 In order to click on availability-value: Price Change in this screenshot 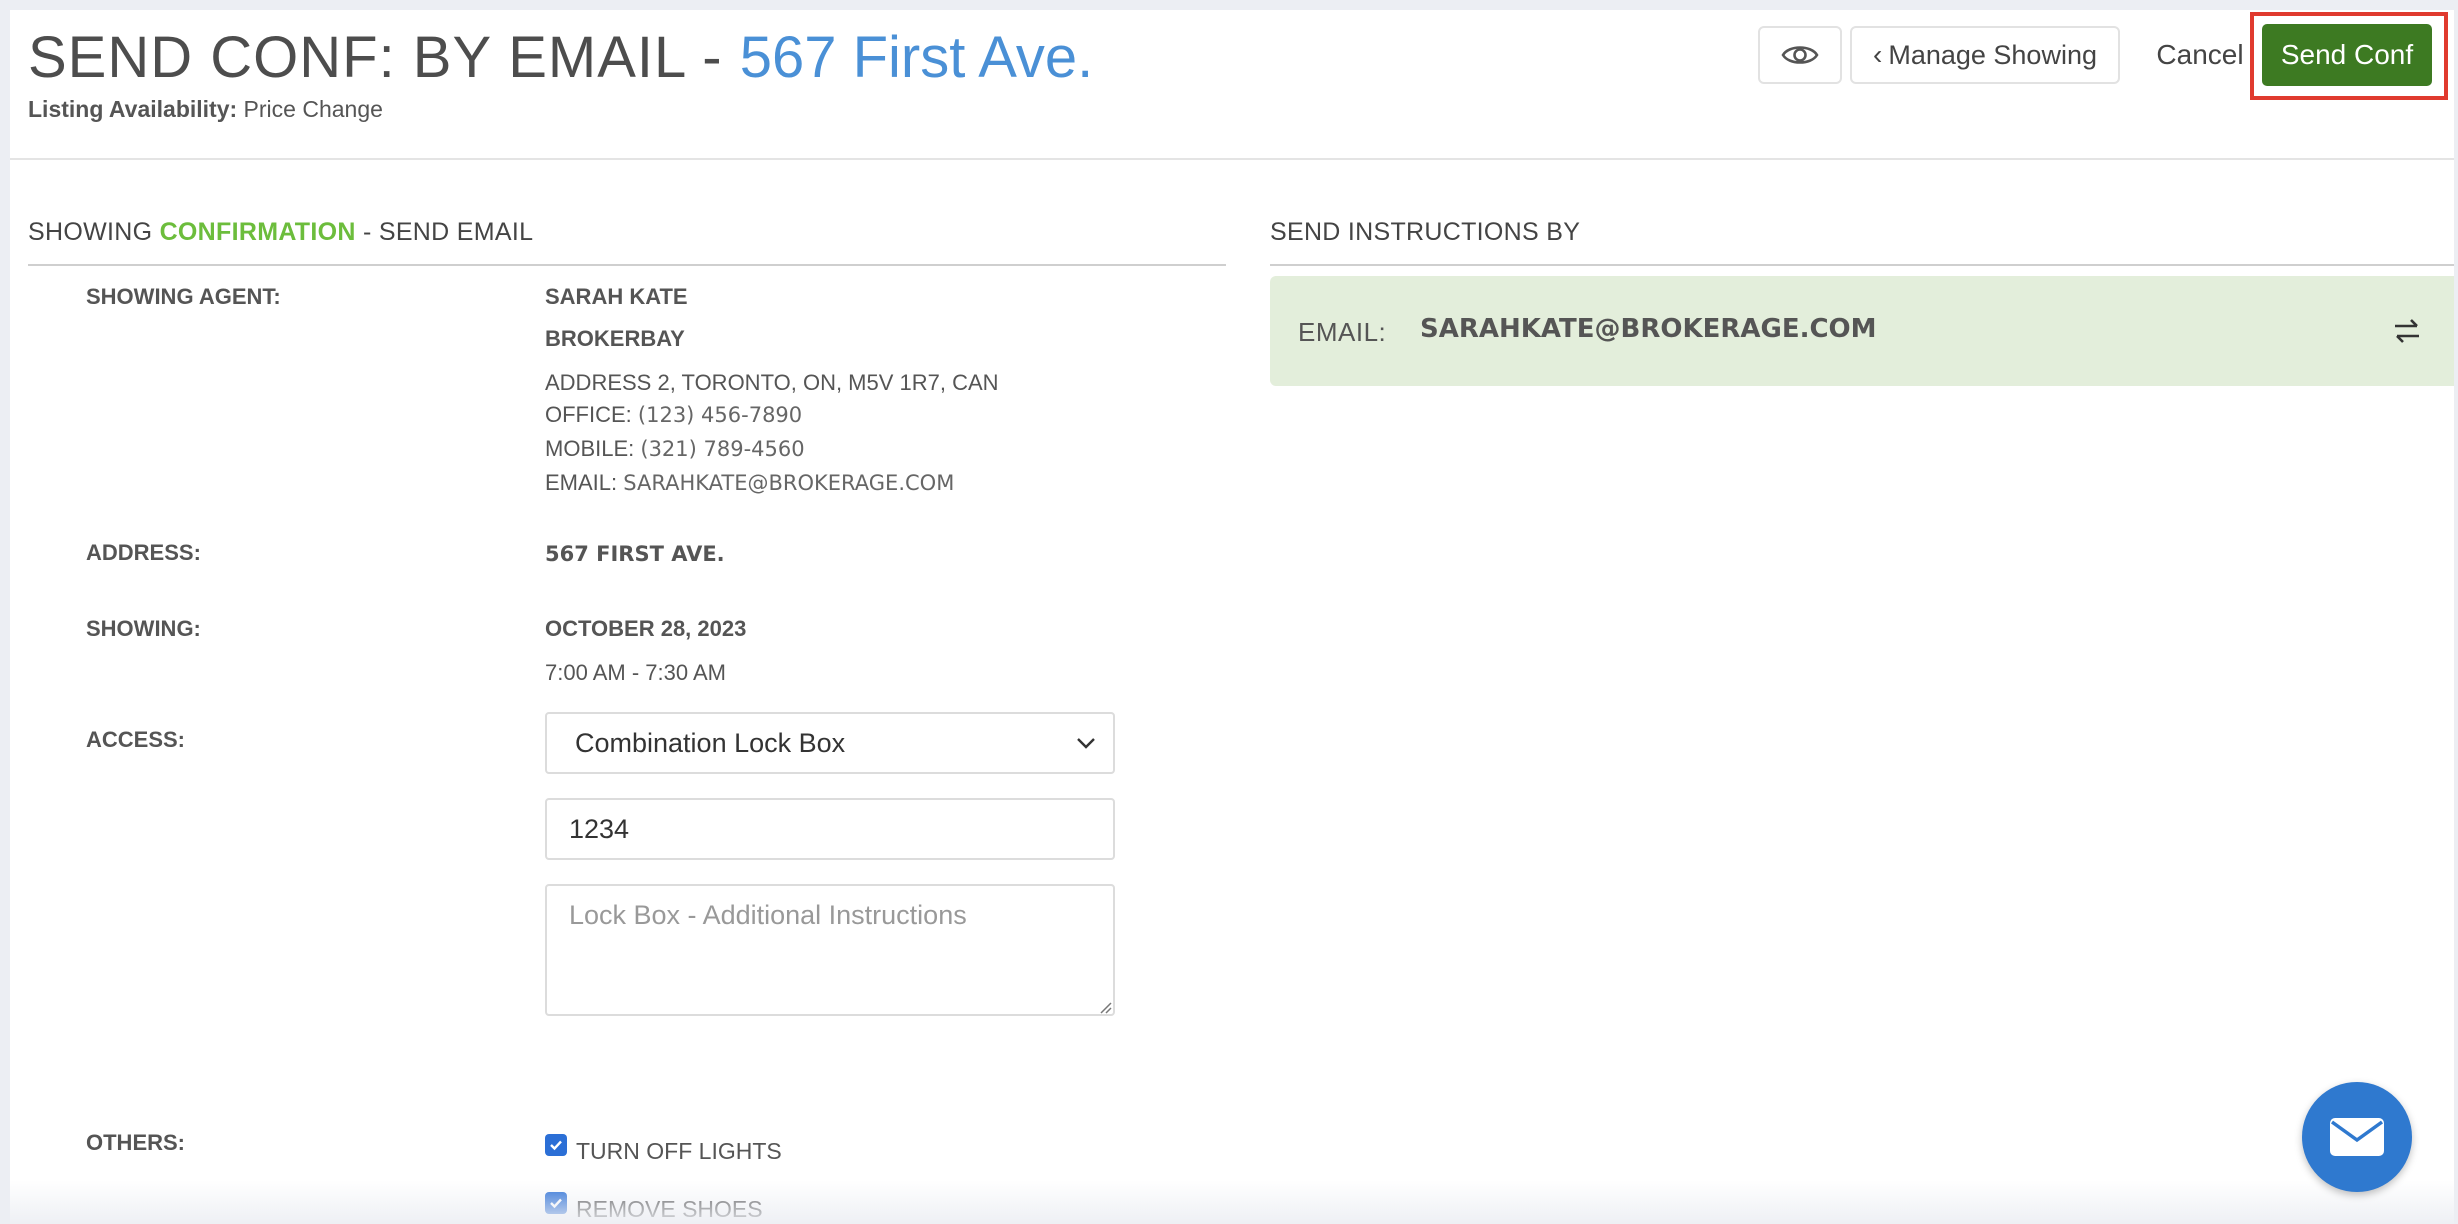, I will do `click(313, 109)`.